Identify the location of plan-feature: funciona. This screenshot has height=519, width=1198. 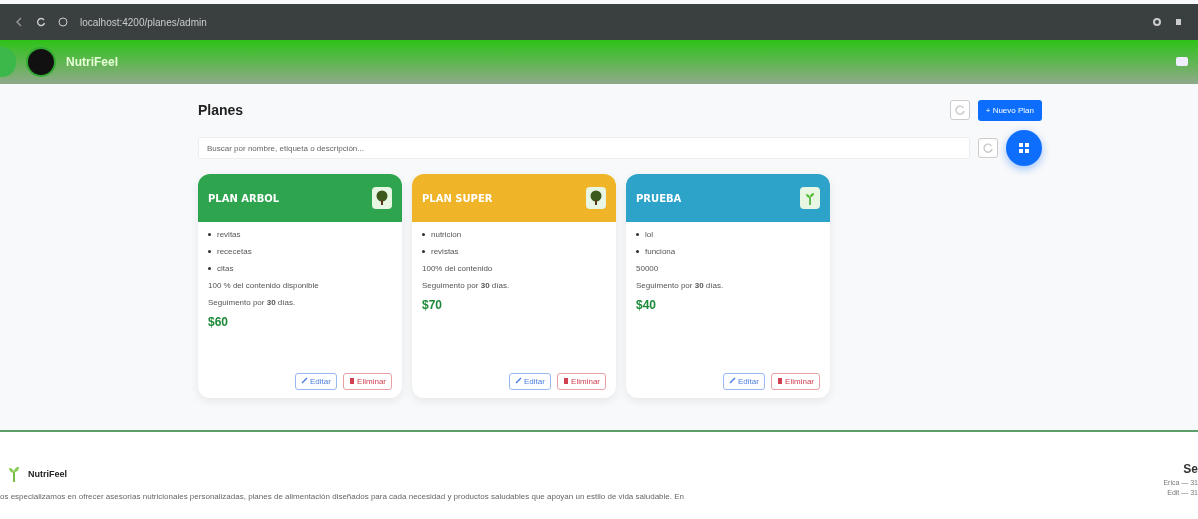
(660, 251).